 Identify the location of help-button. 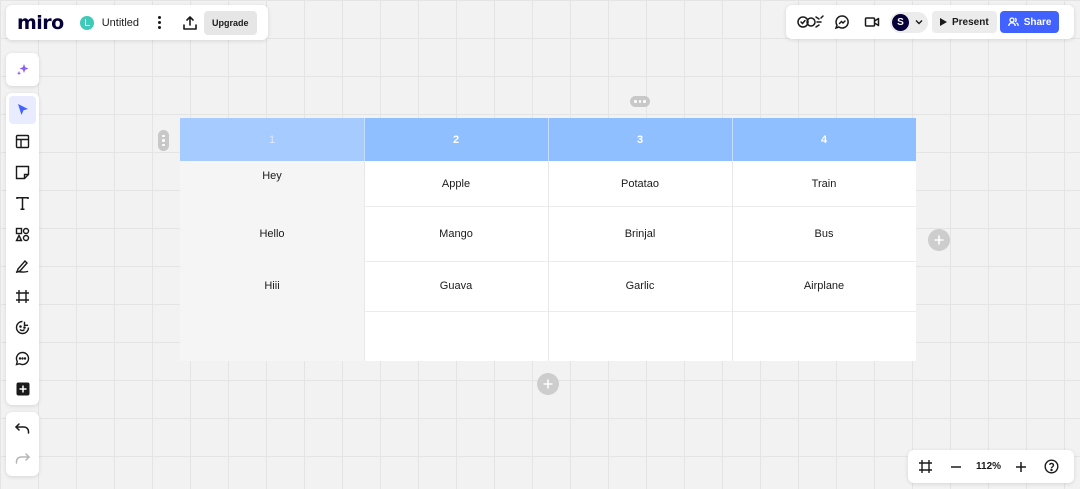
(1051, 466).